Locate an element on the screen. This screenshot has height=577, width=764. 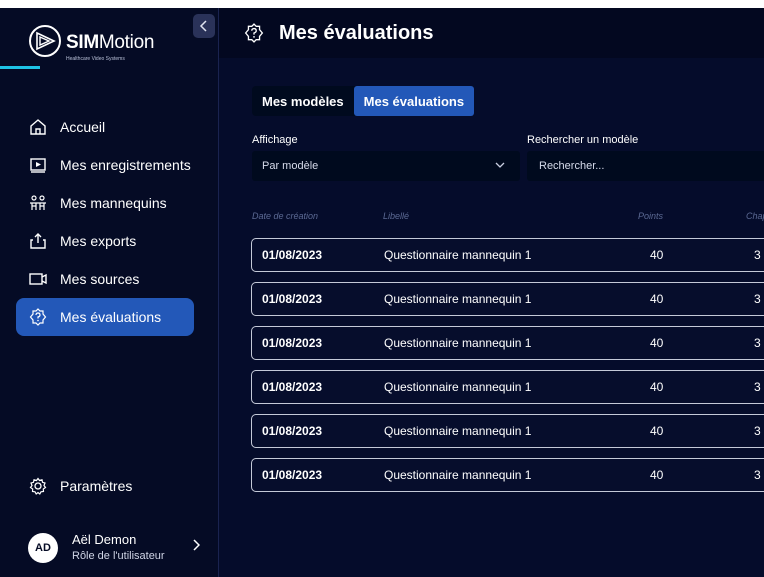
search-label: Rechercher un modèle is located at coordinates (583, 140).